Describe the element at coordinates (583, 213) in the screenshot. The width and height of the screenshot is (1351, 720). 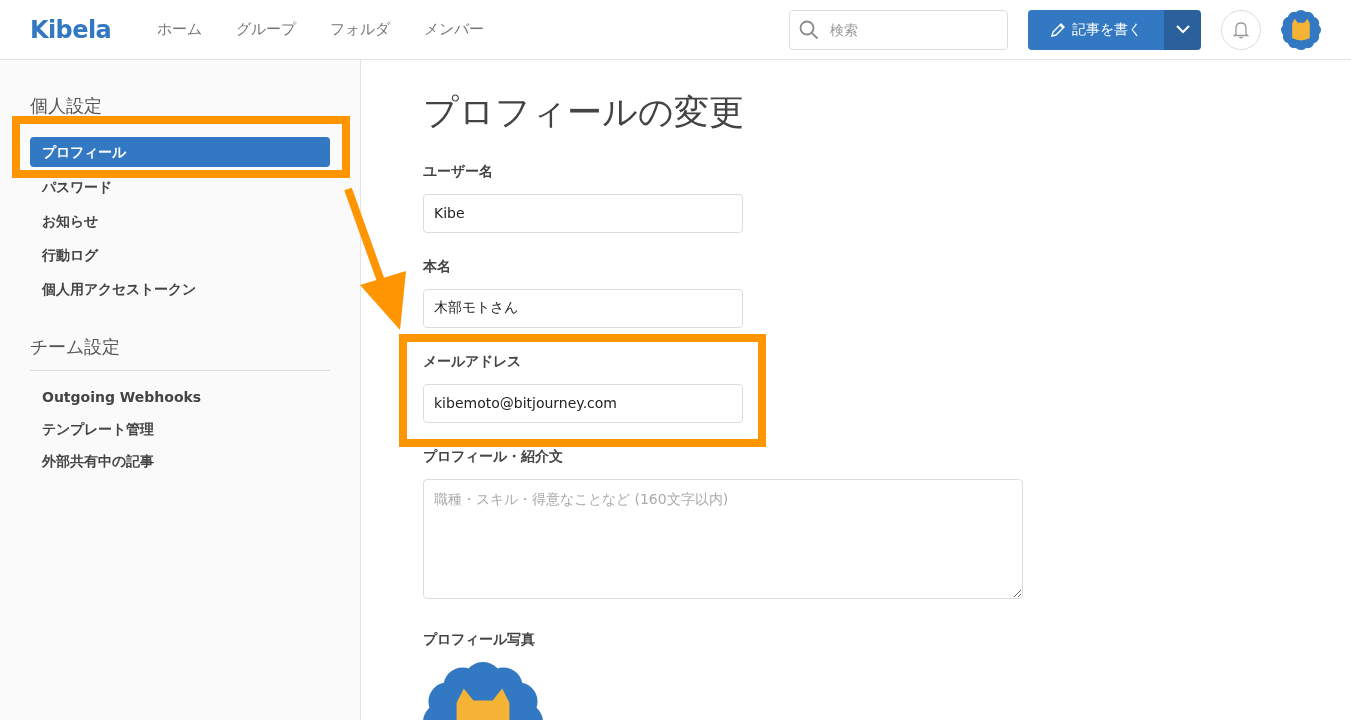
I see `text-field: Kibe` at that location.